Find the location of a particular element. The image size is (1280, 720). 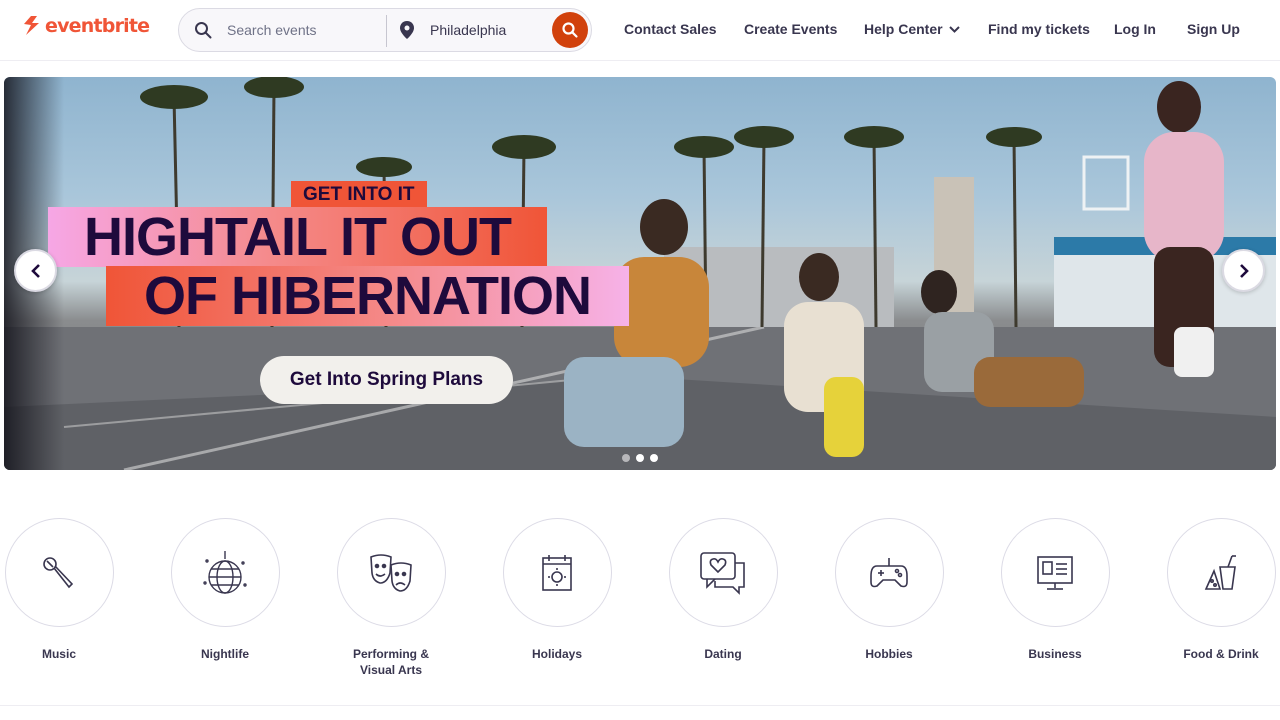

nav-create-events: Create Events is located at coordinates (790, 29).